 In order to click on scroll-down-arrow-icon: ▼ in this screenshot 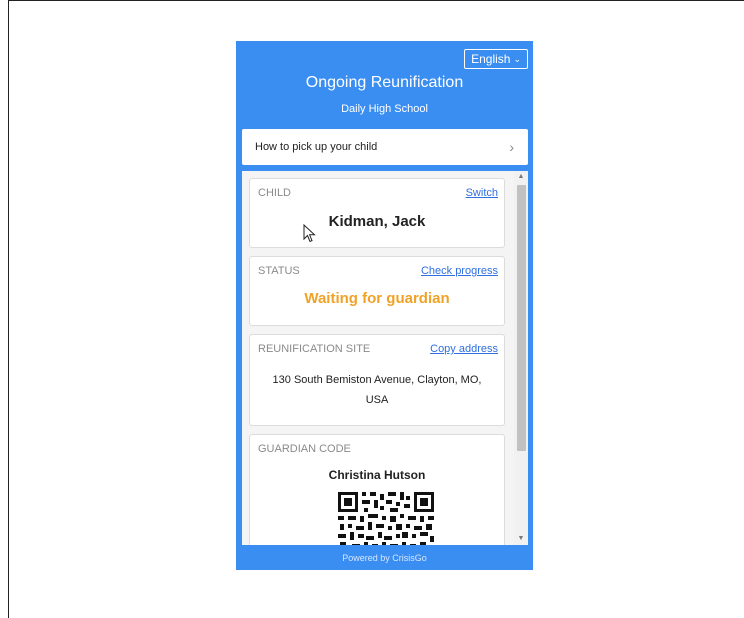, I will do `click(521, 539)`.